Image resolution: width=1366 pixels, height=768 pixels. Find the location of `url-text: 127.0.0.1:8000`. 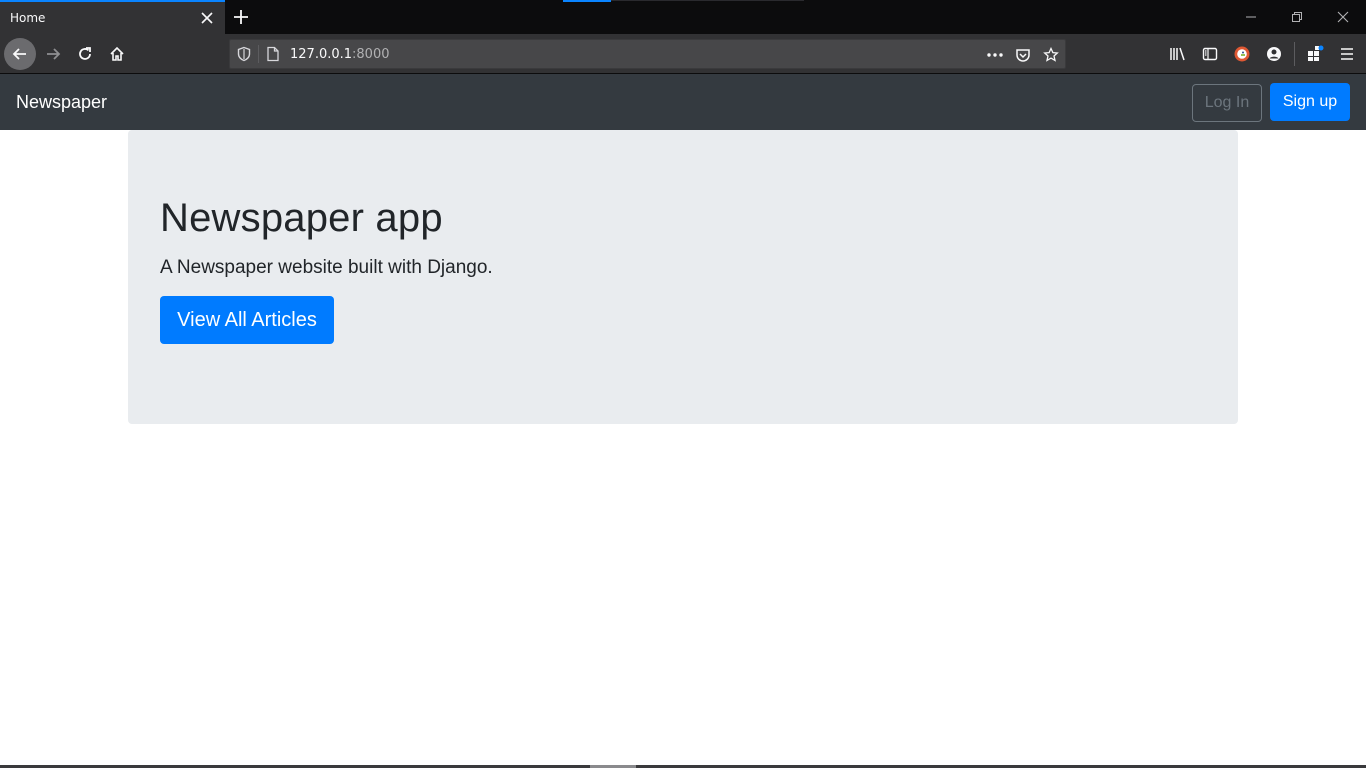

url-text: 127.0.0.1:8000 is located at coordinates (340, 54).